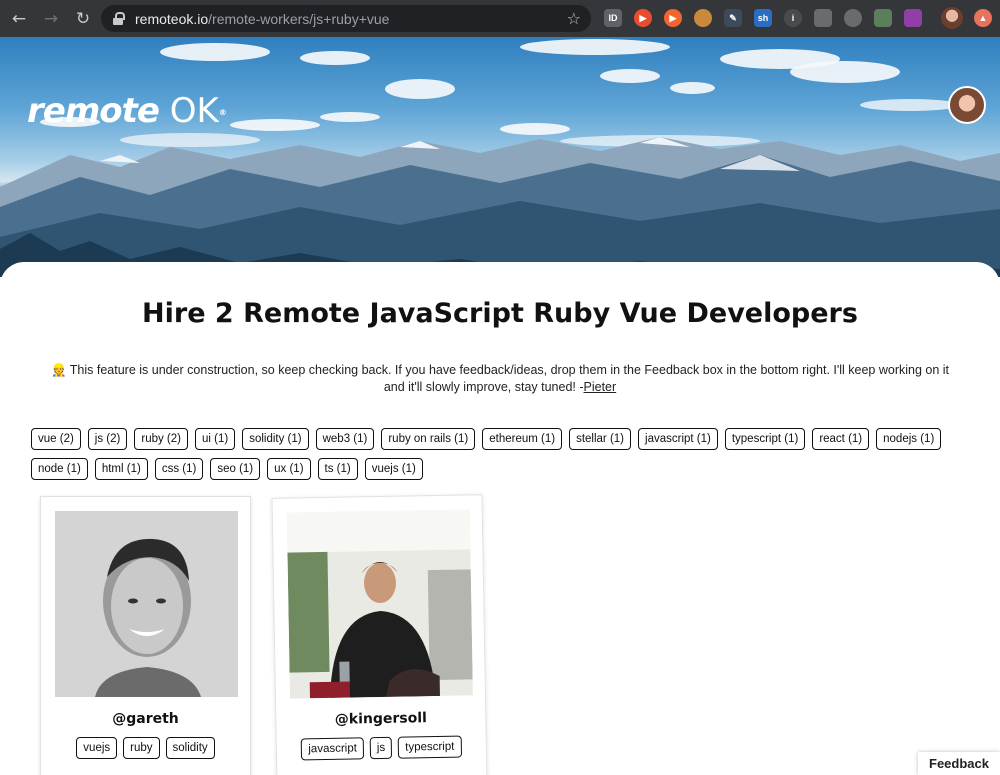 Image resolution: width=1000 pixels, height=775 pixels. I want to click on tag-filter: js (2), so click(107, 439).